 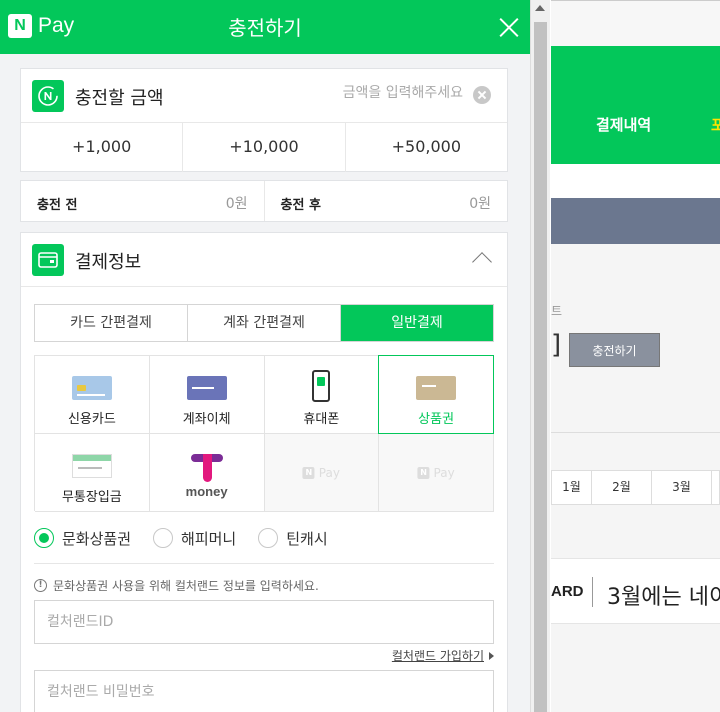 I want to click on amount-input, so click(x=363, y=93).